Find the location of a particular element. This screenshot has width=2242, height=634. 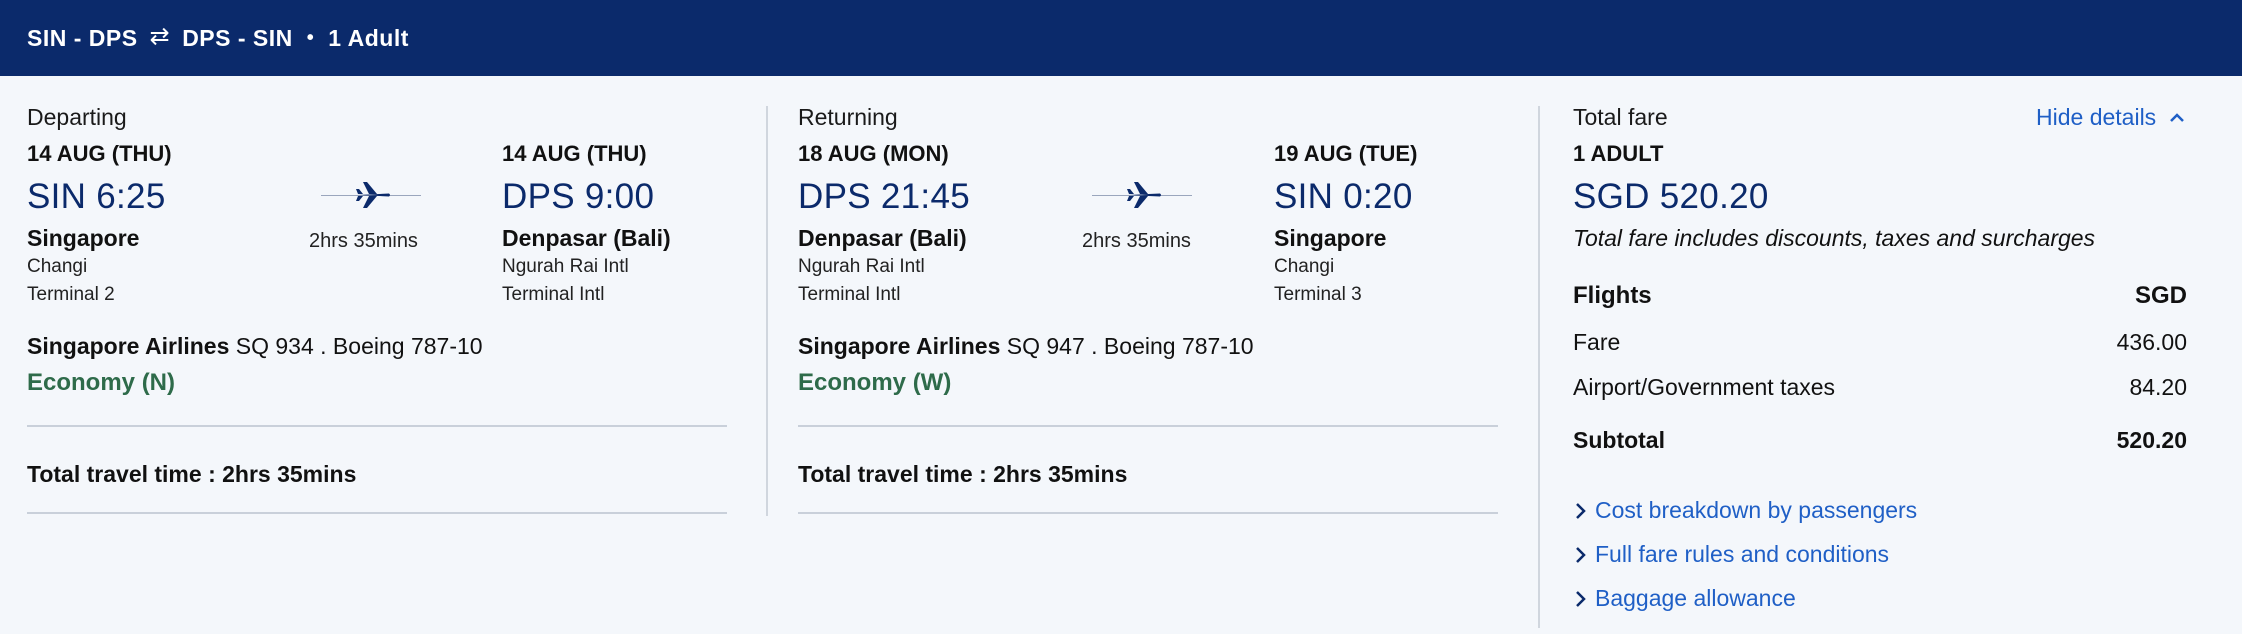

taxes-row-value: 84.20 is located at coordinates (2158, 387).